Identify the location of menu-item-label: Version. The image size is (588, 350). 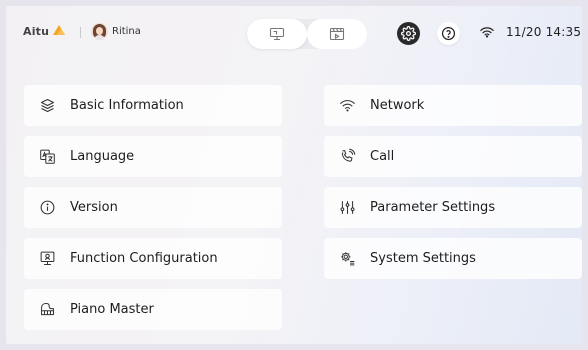
(94, 207).